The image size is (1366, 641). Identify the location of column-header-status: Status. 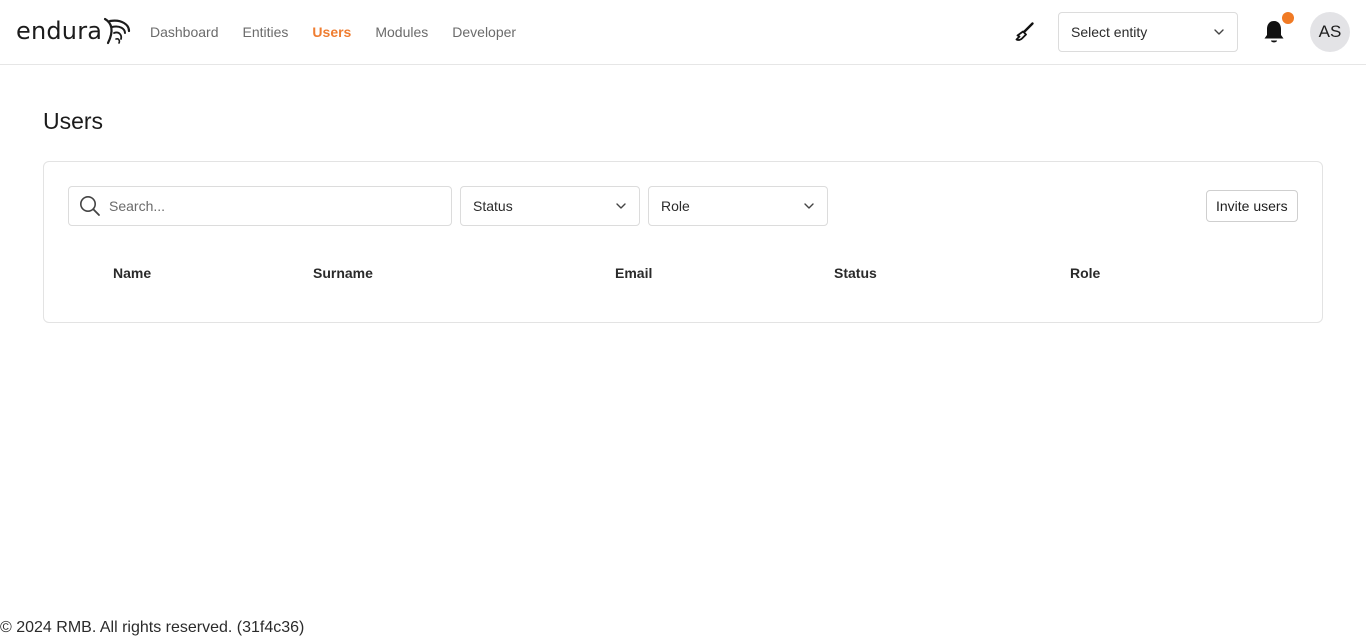
(855, 273).